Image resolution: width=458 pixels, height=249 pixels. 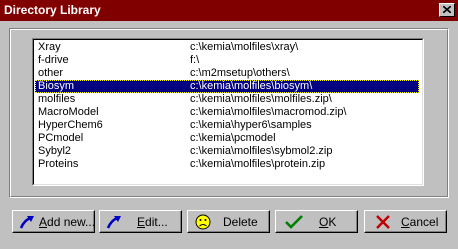 I want to click on green-check-icon, so click(x=294, y=223).